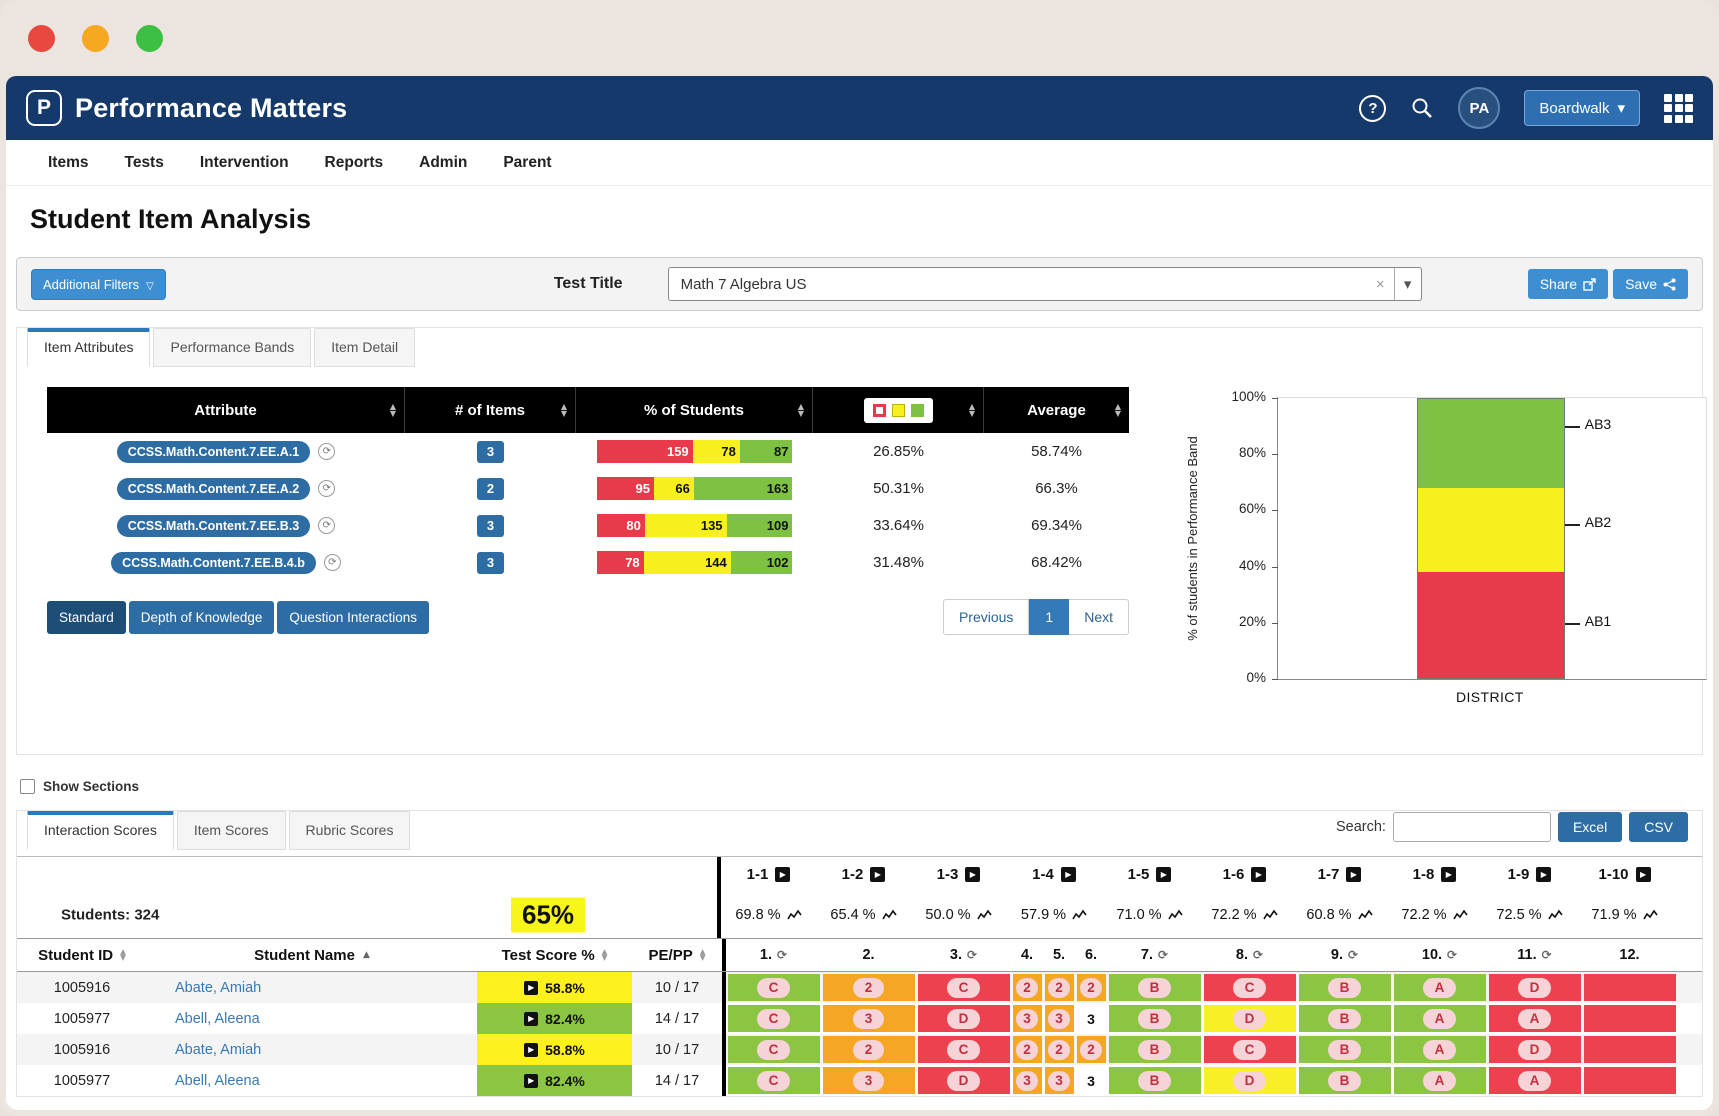 Image resolution: width=1719 pixels, height=1116 pixels. I want to click on item-column-header: 10. ⟳, so click(1439, 955).